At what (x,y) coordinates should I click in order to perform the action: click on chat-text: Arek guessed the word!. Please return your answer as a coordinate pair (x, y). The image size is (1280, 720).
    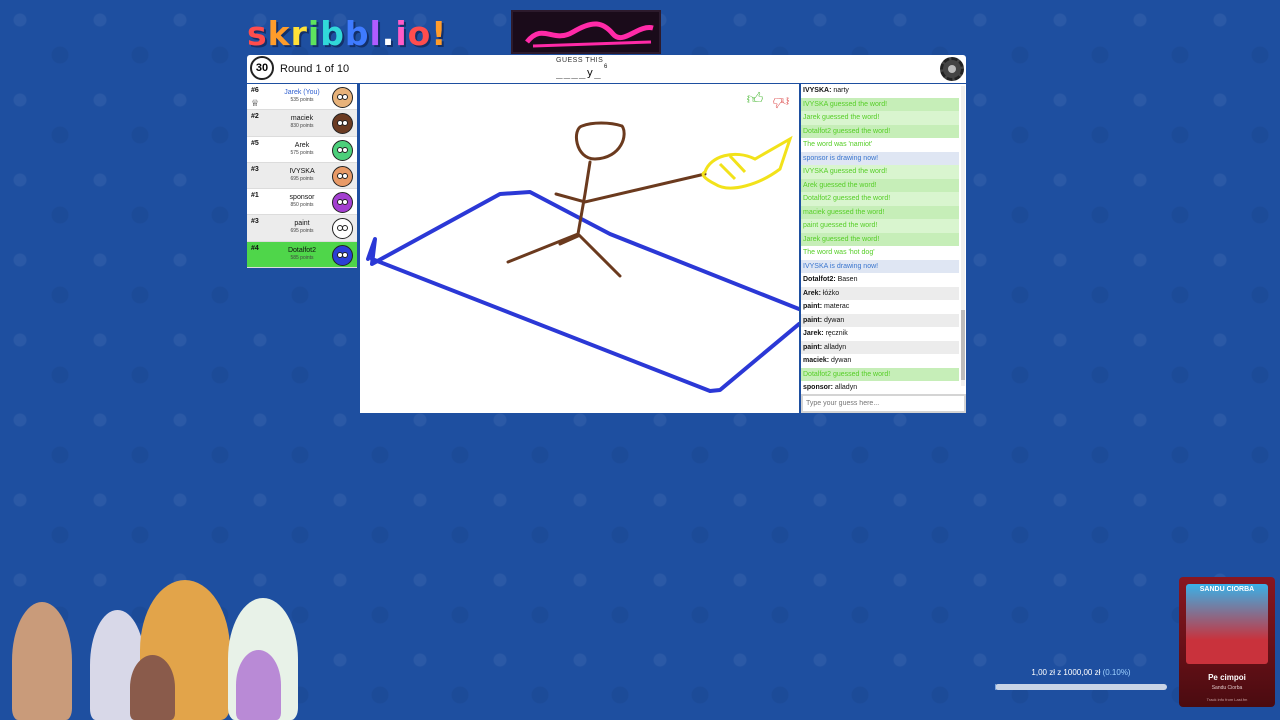
    Looking at the image, I should click on (840, 185).